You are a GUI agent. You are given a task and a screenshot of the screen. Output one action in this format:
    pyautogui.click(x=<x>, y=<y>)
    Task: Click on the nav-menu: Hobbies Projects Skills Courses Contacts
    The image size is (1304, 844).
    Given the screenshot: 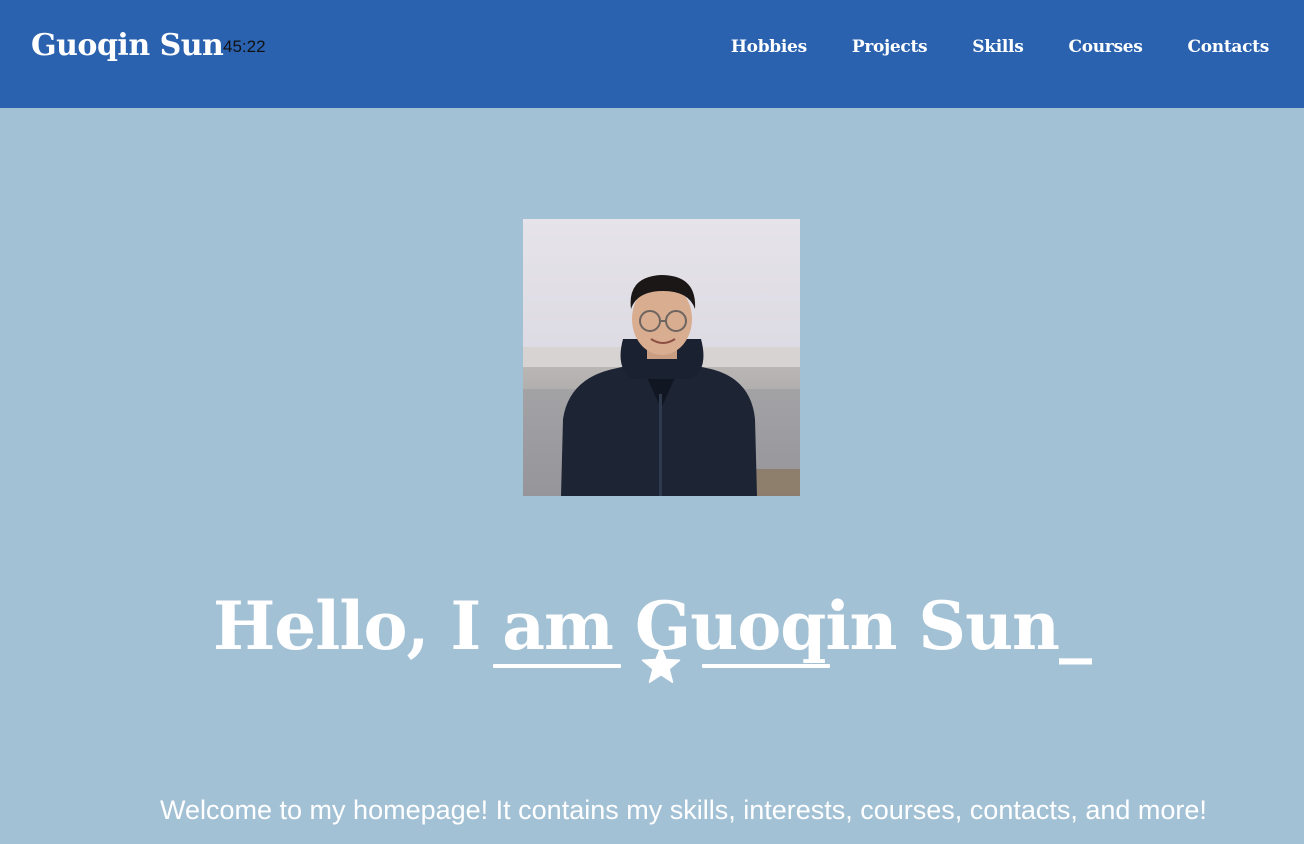 What is the action you would take?
    pyautogui.click(x=977, y=47)
    